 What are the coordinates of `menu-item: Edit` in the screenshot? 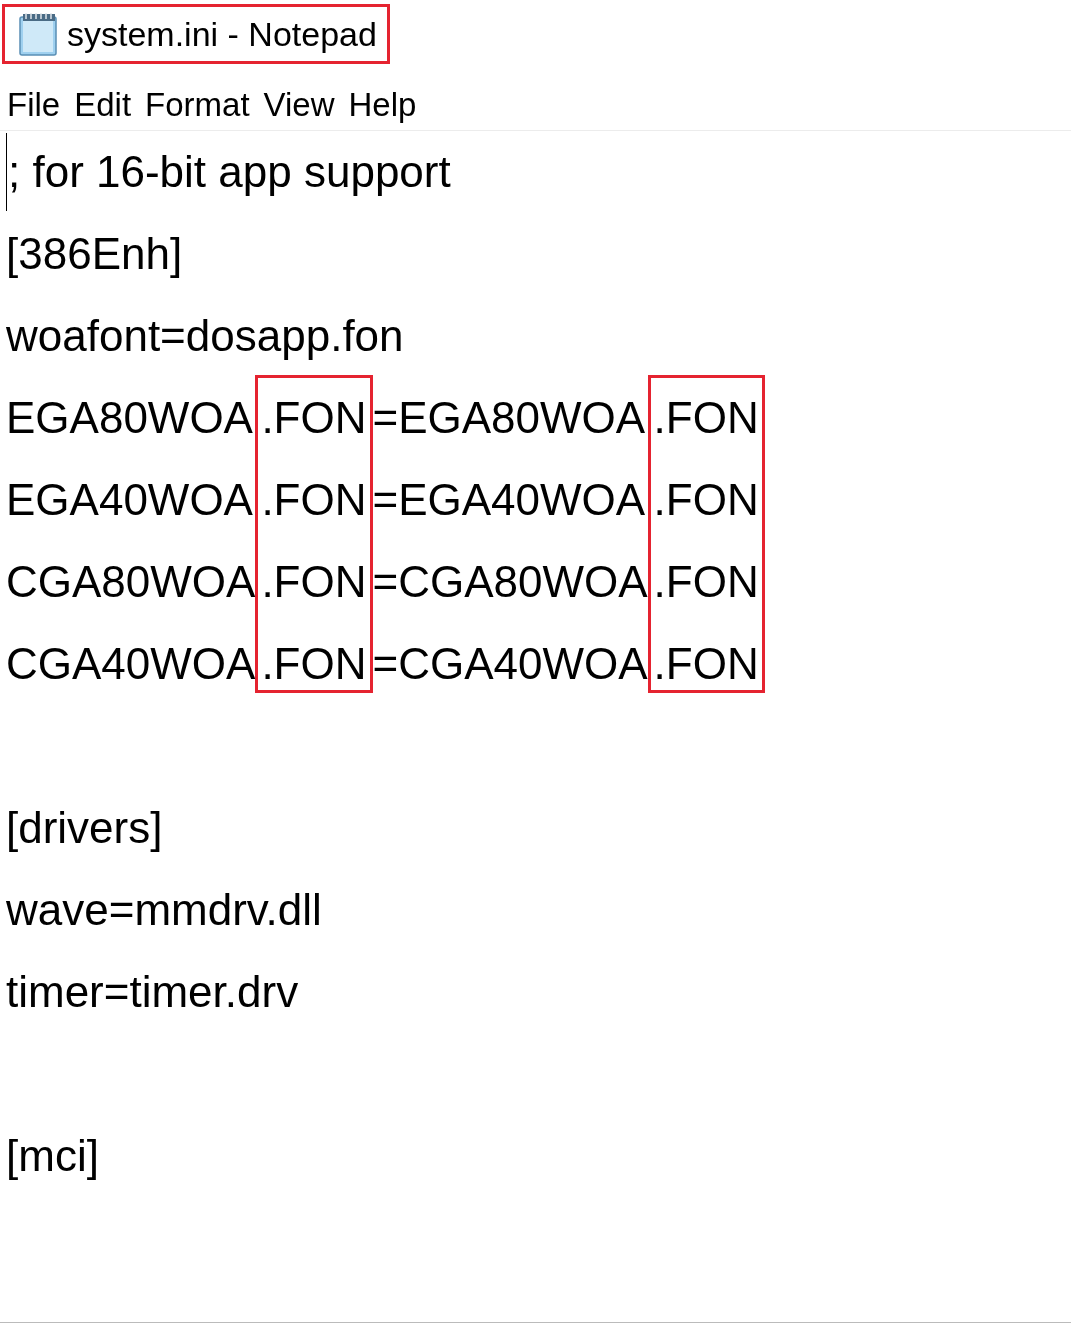 It's located at (103, 105).